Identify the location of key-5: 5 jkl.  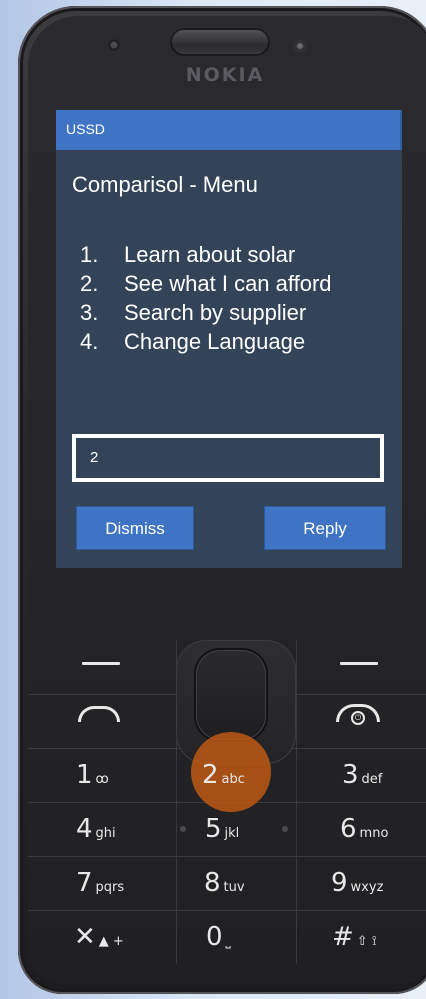
(222, 835).